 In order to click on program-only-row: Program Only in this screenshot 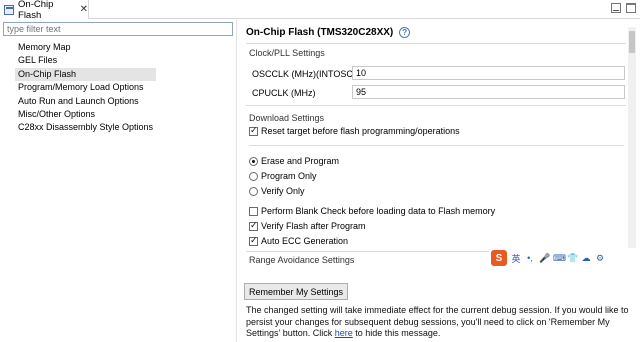, I will do `click(283, 176)`.